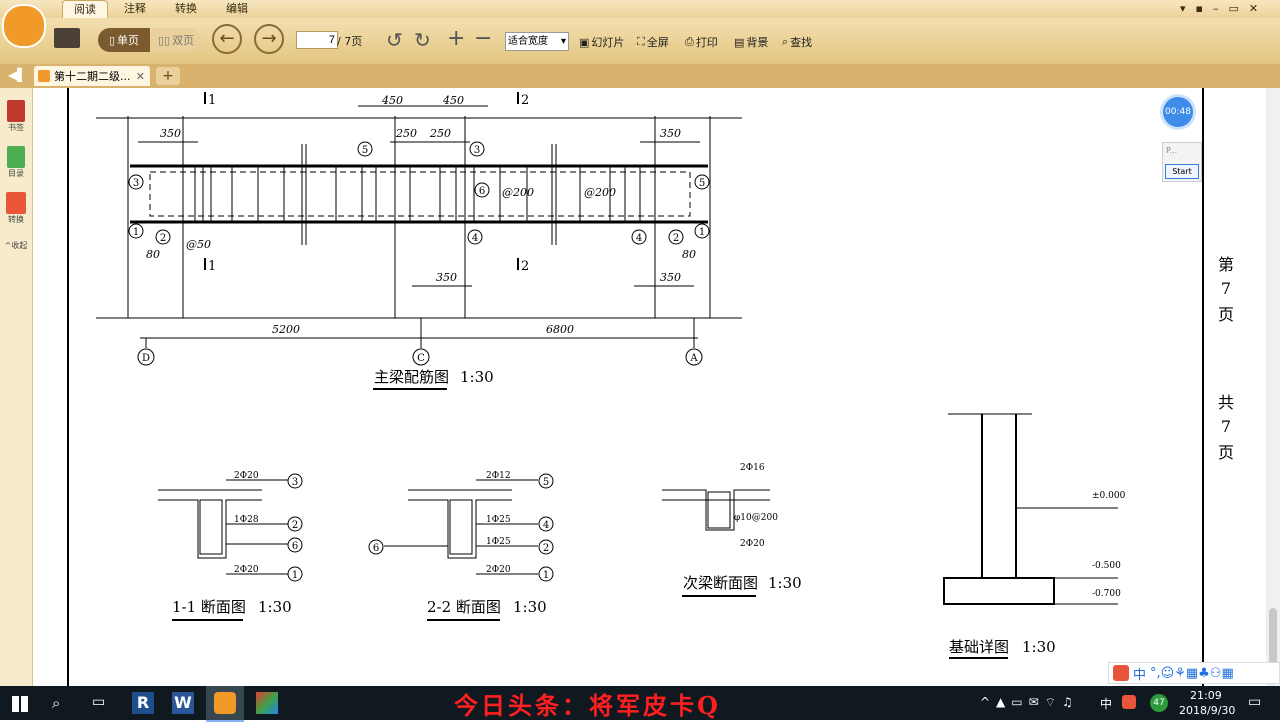 This screenshot has width=1280, height=722. Describe the element at coordinates (1029, 702) in the screenshot. I see `tray-icons: ^▲▭✉⌔♫` at that location.